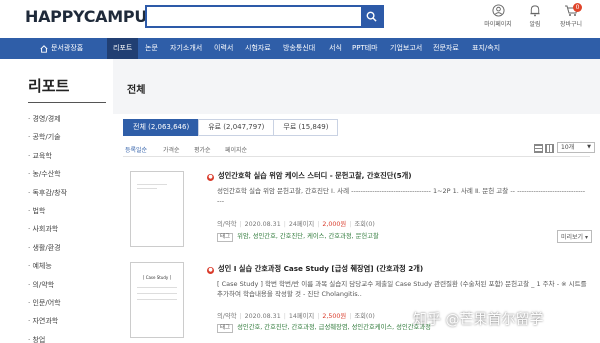  Describe the element at coordinates (356, 156) in the screenshot. I see `list-divider` at that location.